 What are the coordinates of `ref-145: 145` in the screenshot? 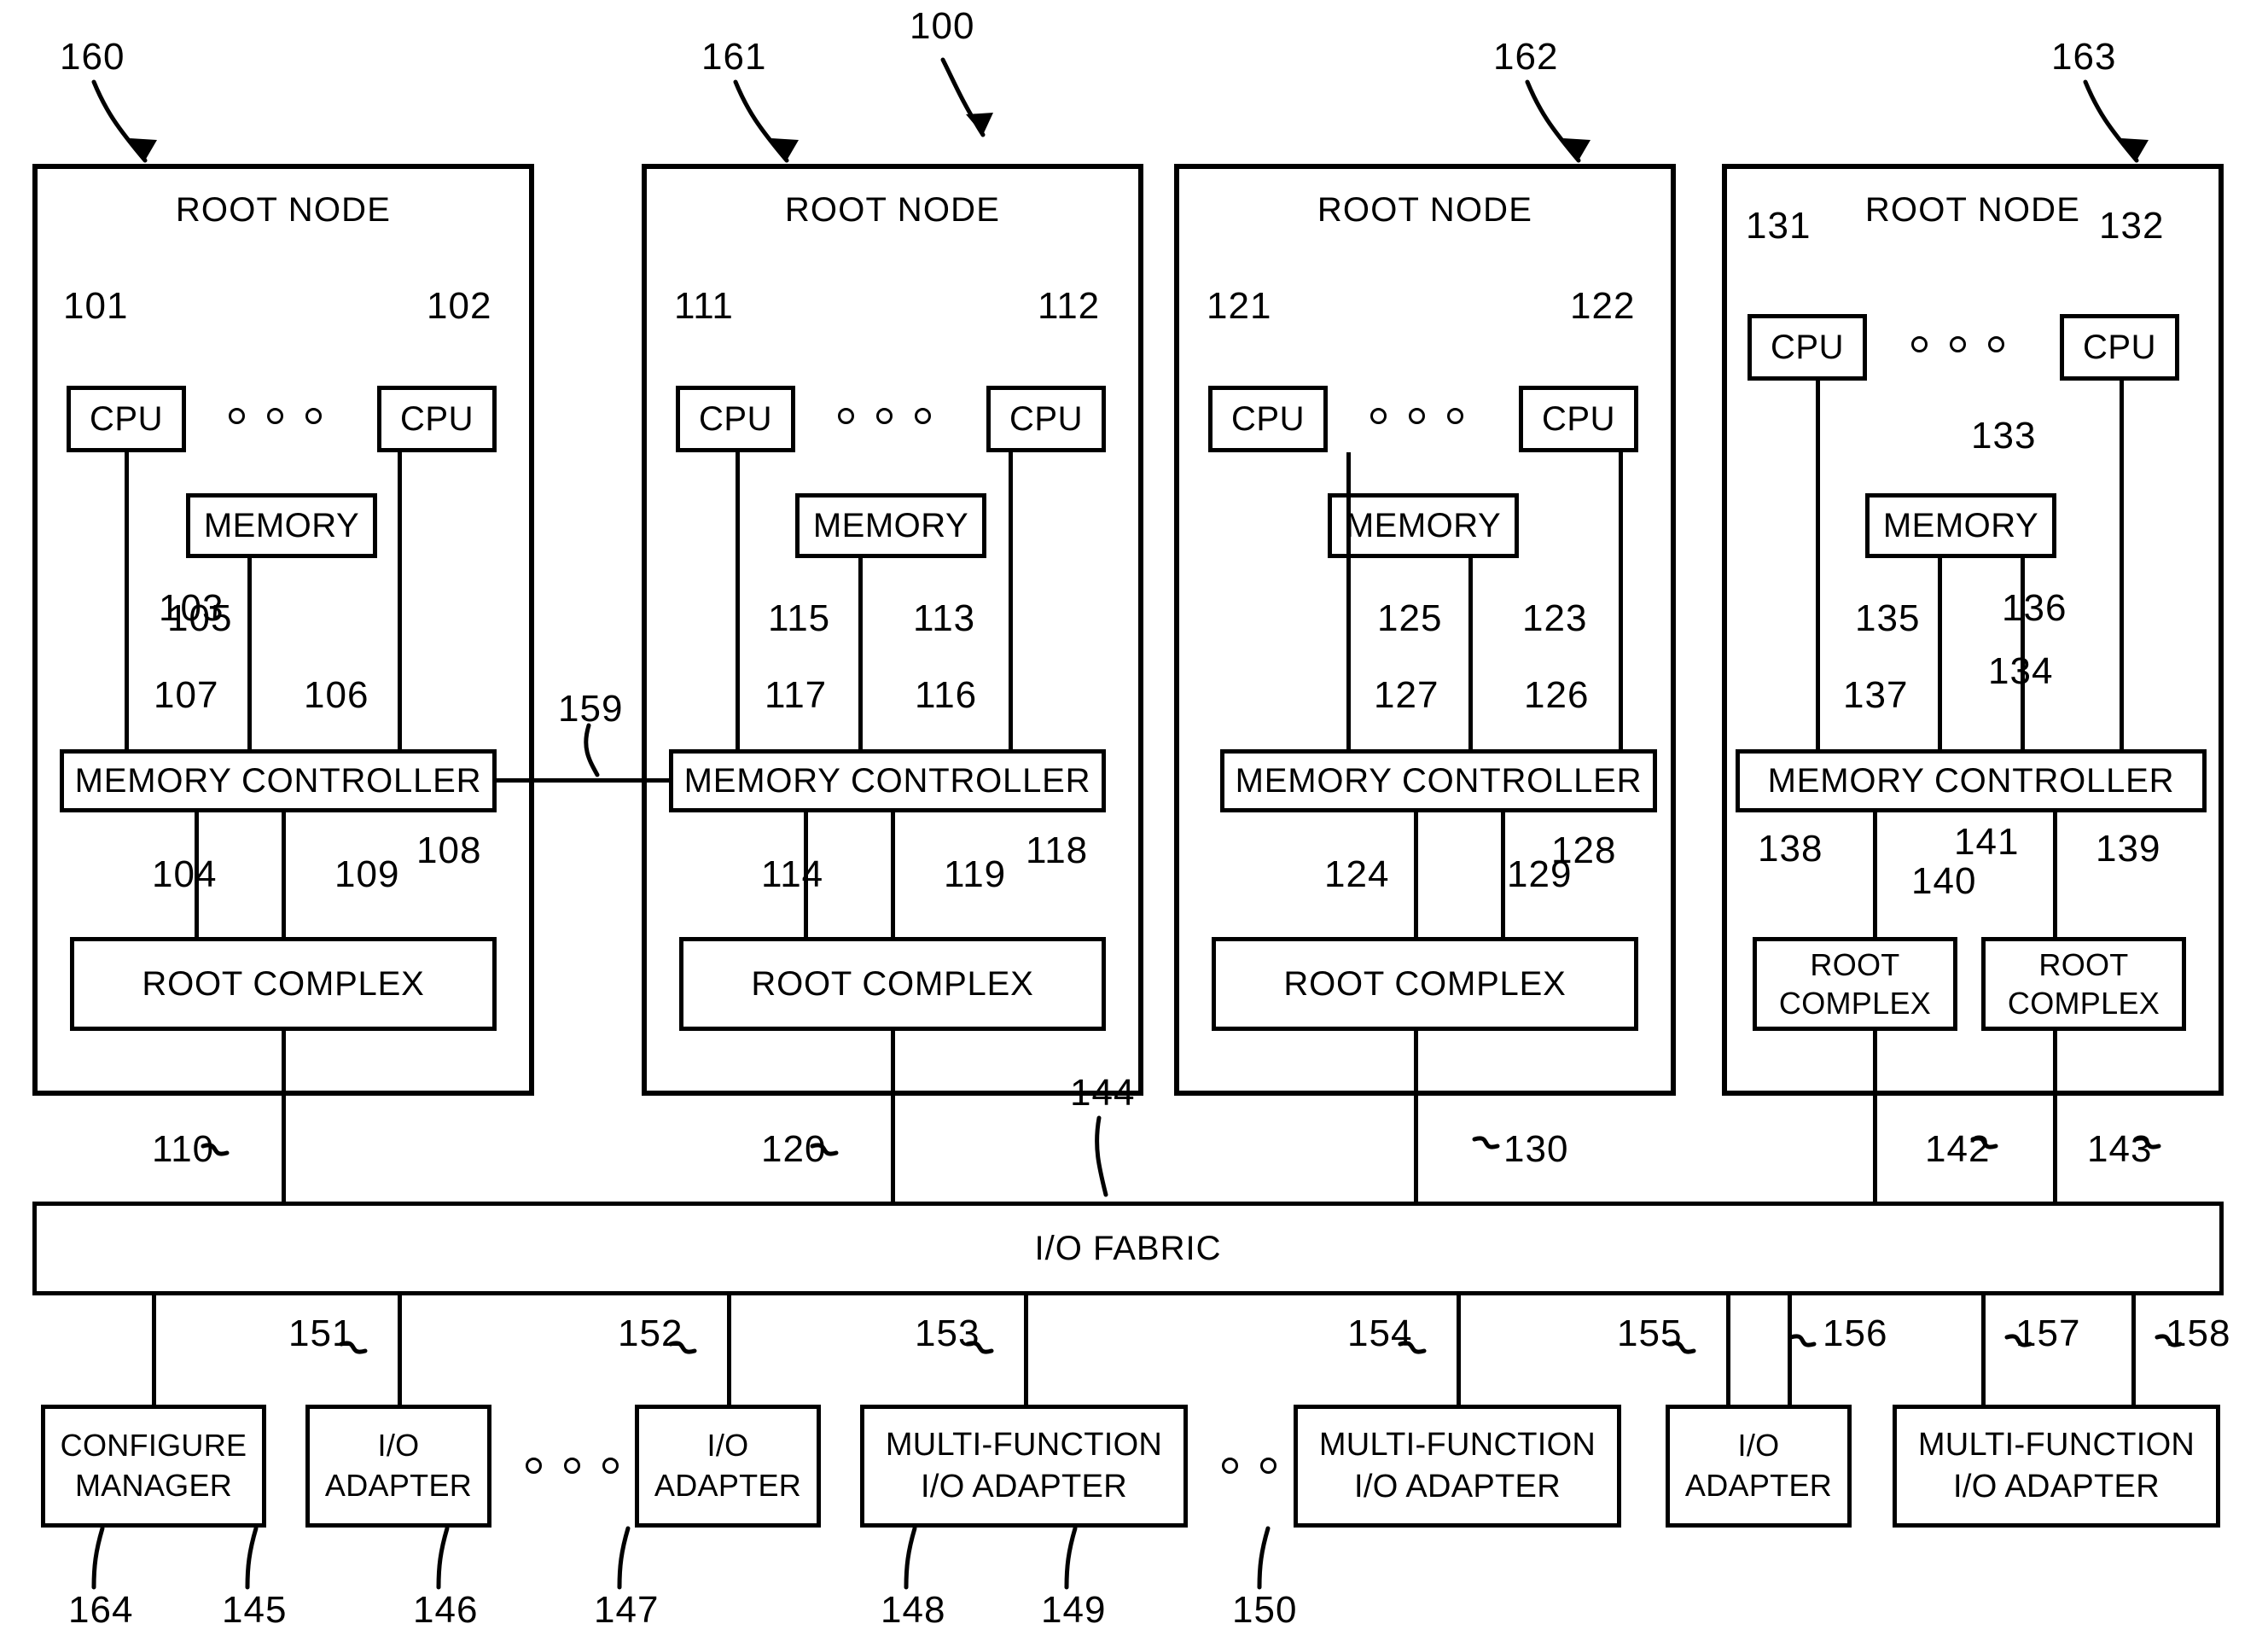 It's located at (255, 1610).